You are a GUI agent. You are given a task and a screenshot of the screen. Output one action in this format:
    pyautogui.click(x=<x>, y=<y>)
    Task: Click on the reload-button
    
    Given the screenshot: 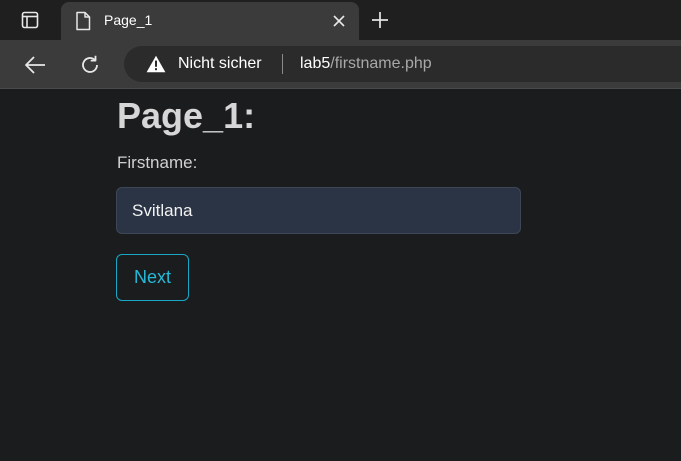 What is the action you would take?
    pyautogui.click(x=90, y=65)
    